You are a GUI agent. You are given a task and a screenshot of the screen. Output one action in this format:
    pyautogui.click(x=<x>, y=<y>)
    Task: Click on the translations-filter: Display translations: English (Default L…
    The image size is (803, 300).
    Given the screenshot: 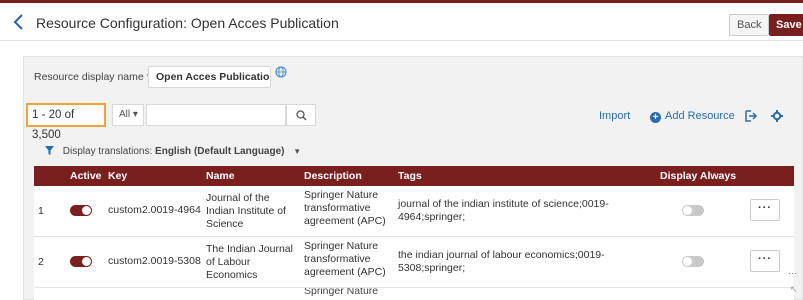 What is the action you would take?
    pyautogui.click(x=173, y=151)
    